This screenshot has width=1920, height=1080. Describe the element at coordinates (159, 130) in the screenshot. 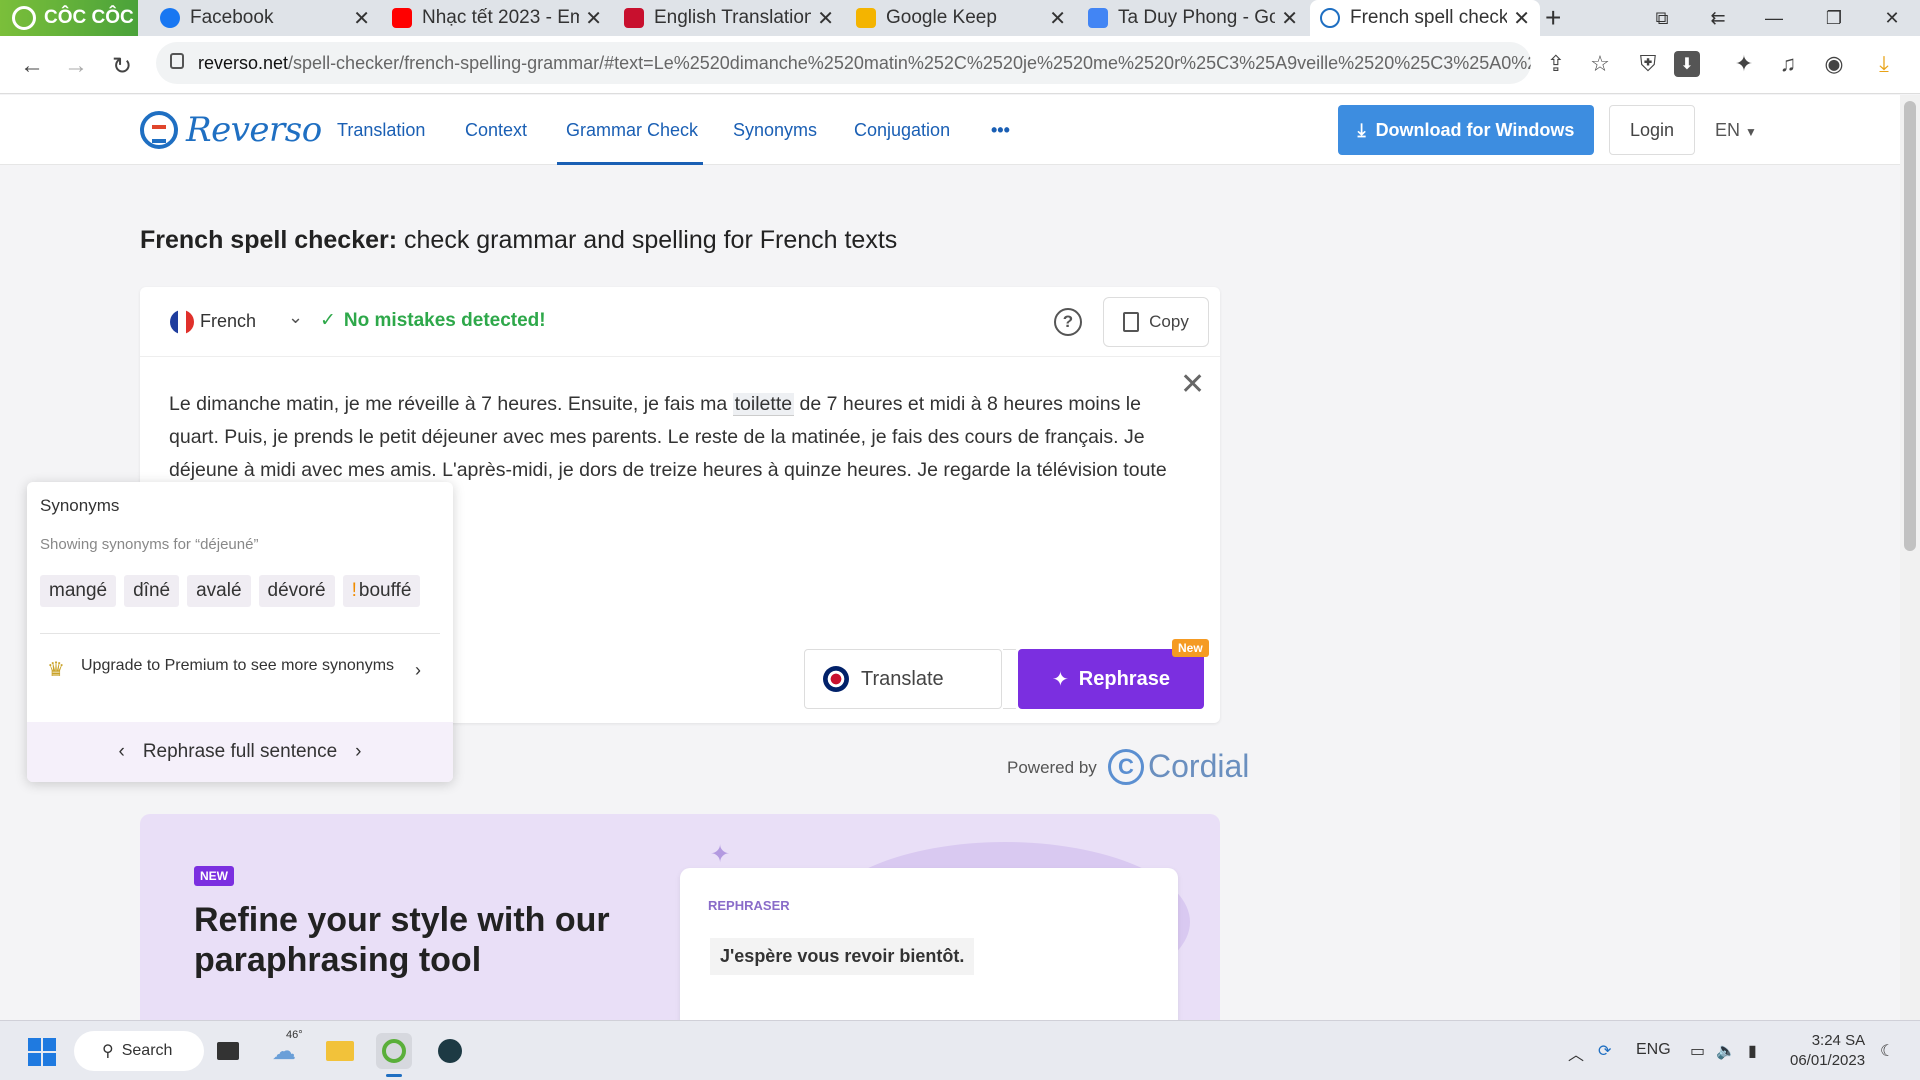

I see `reverso-logo-icon` at that location.